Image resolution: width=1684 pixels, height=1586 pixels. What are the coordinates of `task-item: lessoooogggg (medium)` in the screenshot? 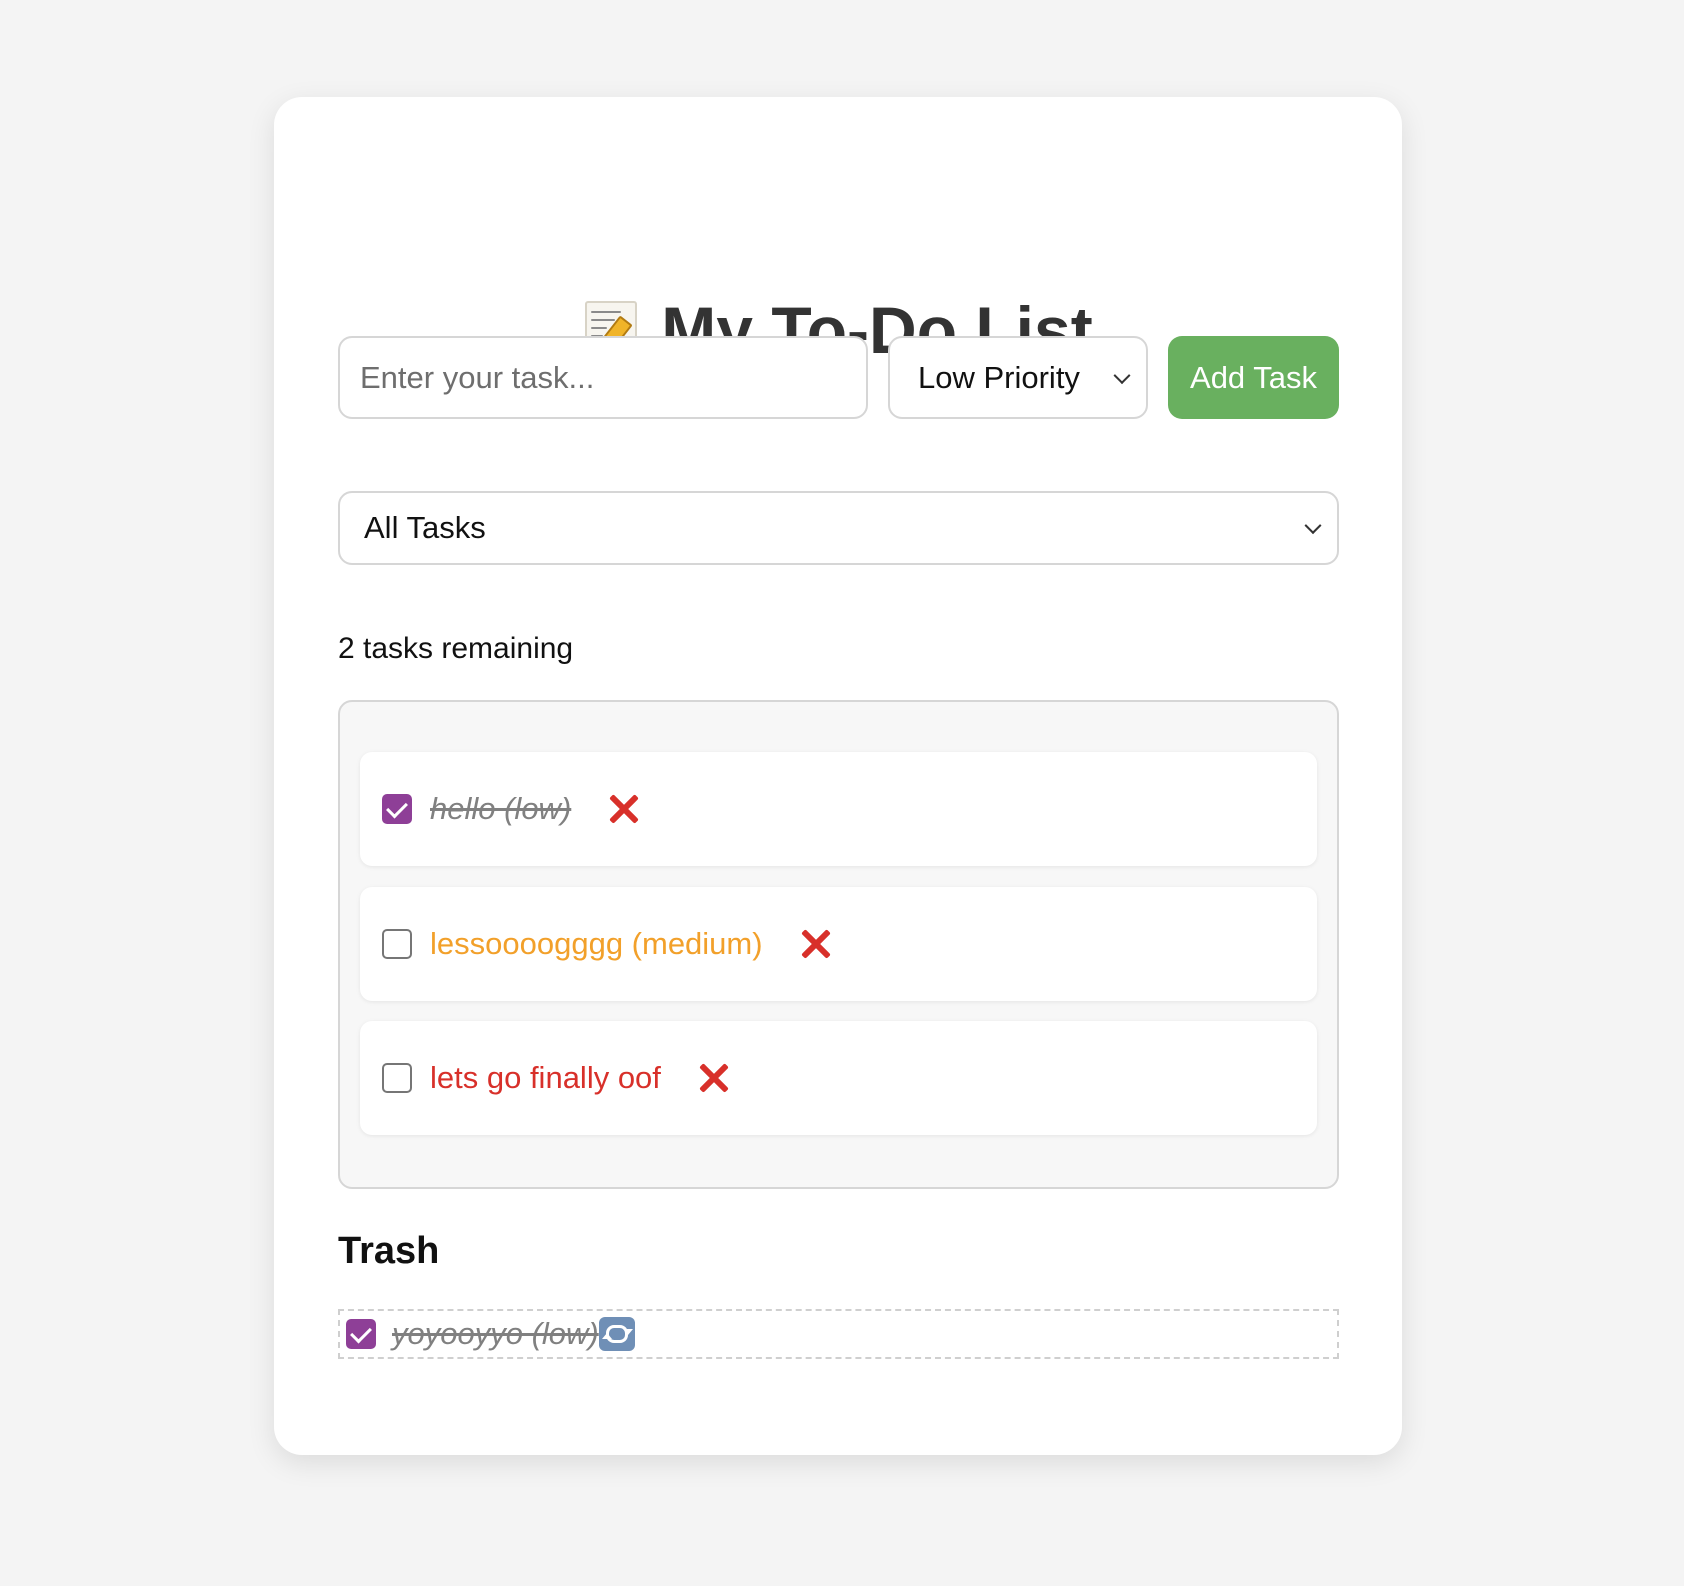 It's located at (838, 944).